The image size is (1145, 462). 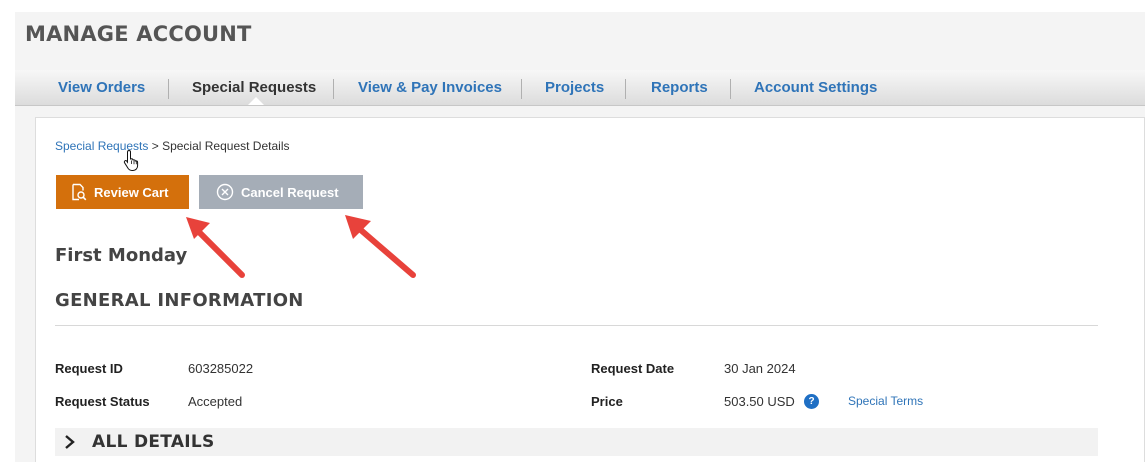 What do you see at coordinates (576, 442) in the screenshot?
I see `all-details-accordion: ALL DETAILS` at bounding box center [576, 442].